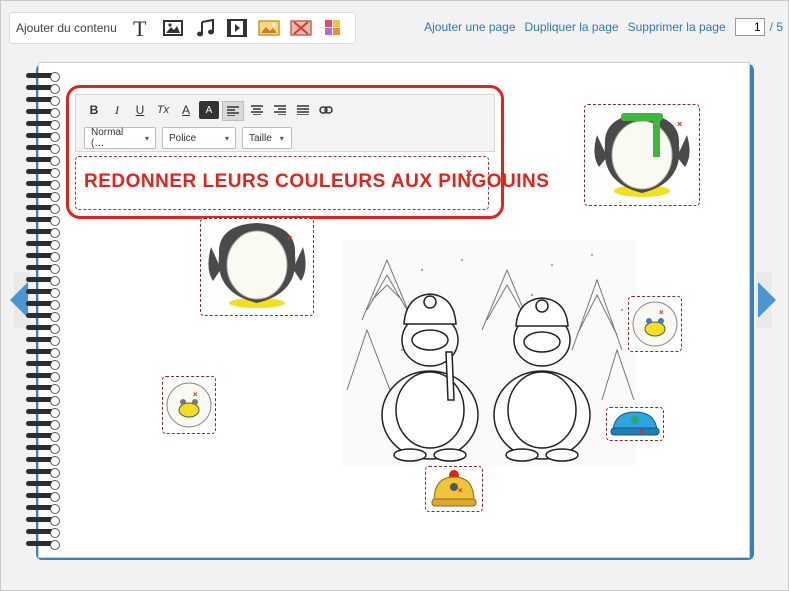  I want to click on editor-content-area: REDONNER LEURS COULEURS AUX PINGOUINS x, so click(312, 183).